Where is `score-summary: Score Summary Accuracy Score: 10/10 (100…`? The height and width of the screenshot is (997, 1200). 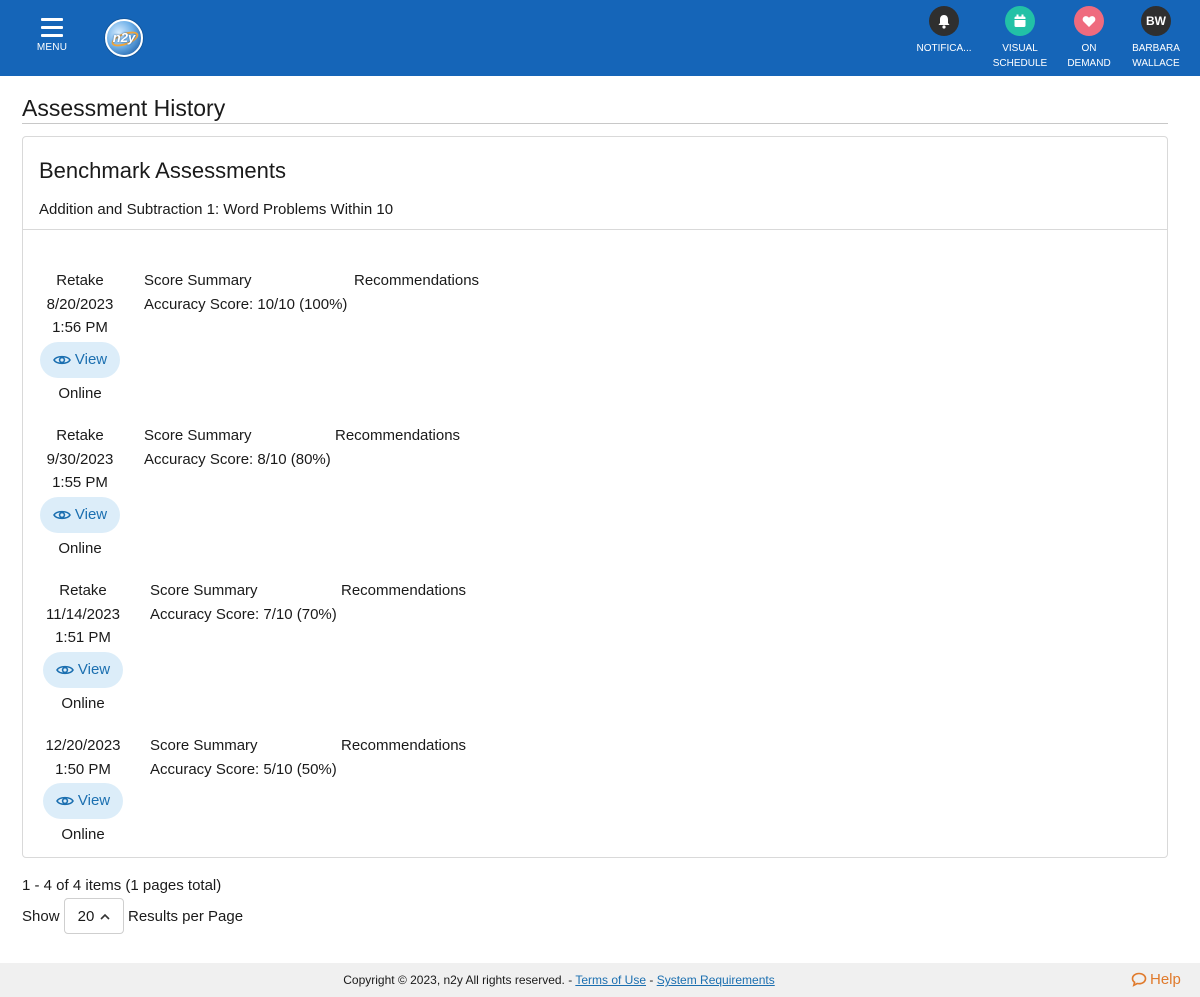 score-summary: Score Summary Accuracy Score: 10/10 (100… is located at coordinates (245, 292).